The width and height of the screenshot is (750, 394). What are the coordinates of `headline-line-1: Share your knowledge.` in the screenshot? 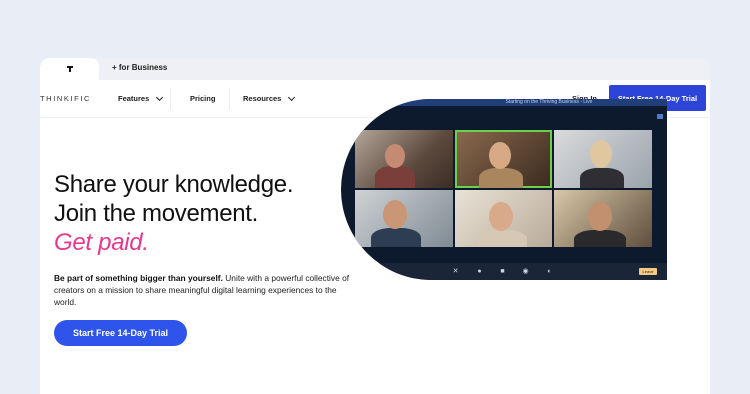 It's located at (174, 184).